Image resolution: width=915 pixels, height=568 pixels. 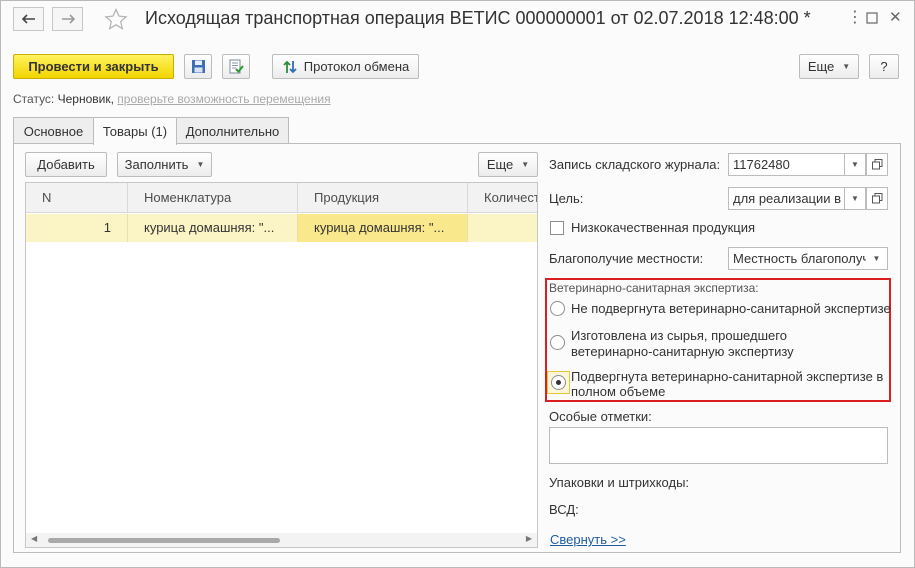 What do you see at coordinates (588, 539) in the screenshot?
I see `collapse-link: Свернуть >>` at bounding box center [588, 539].